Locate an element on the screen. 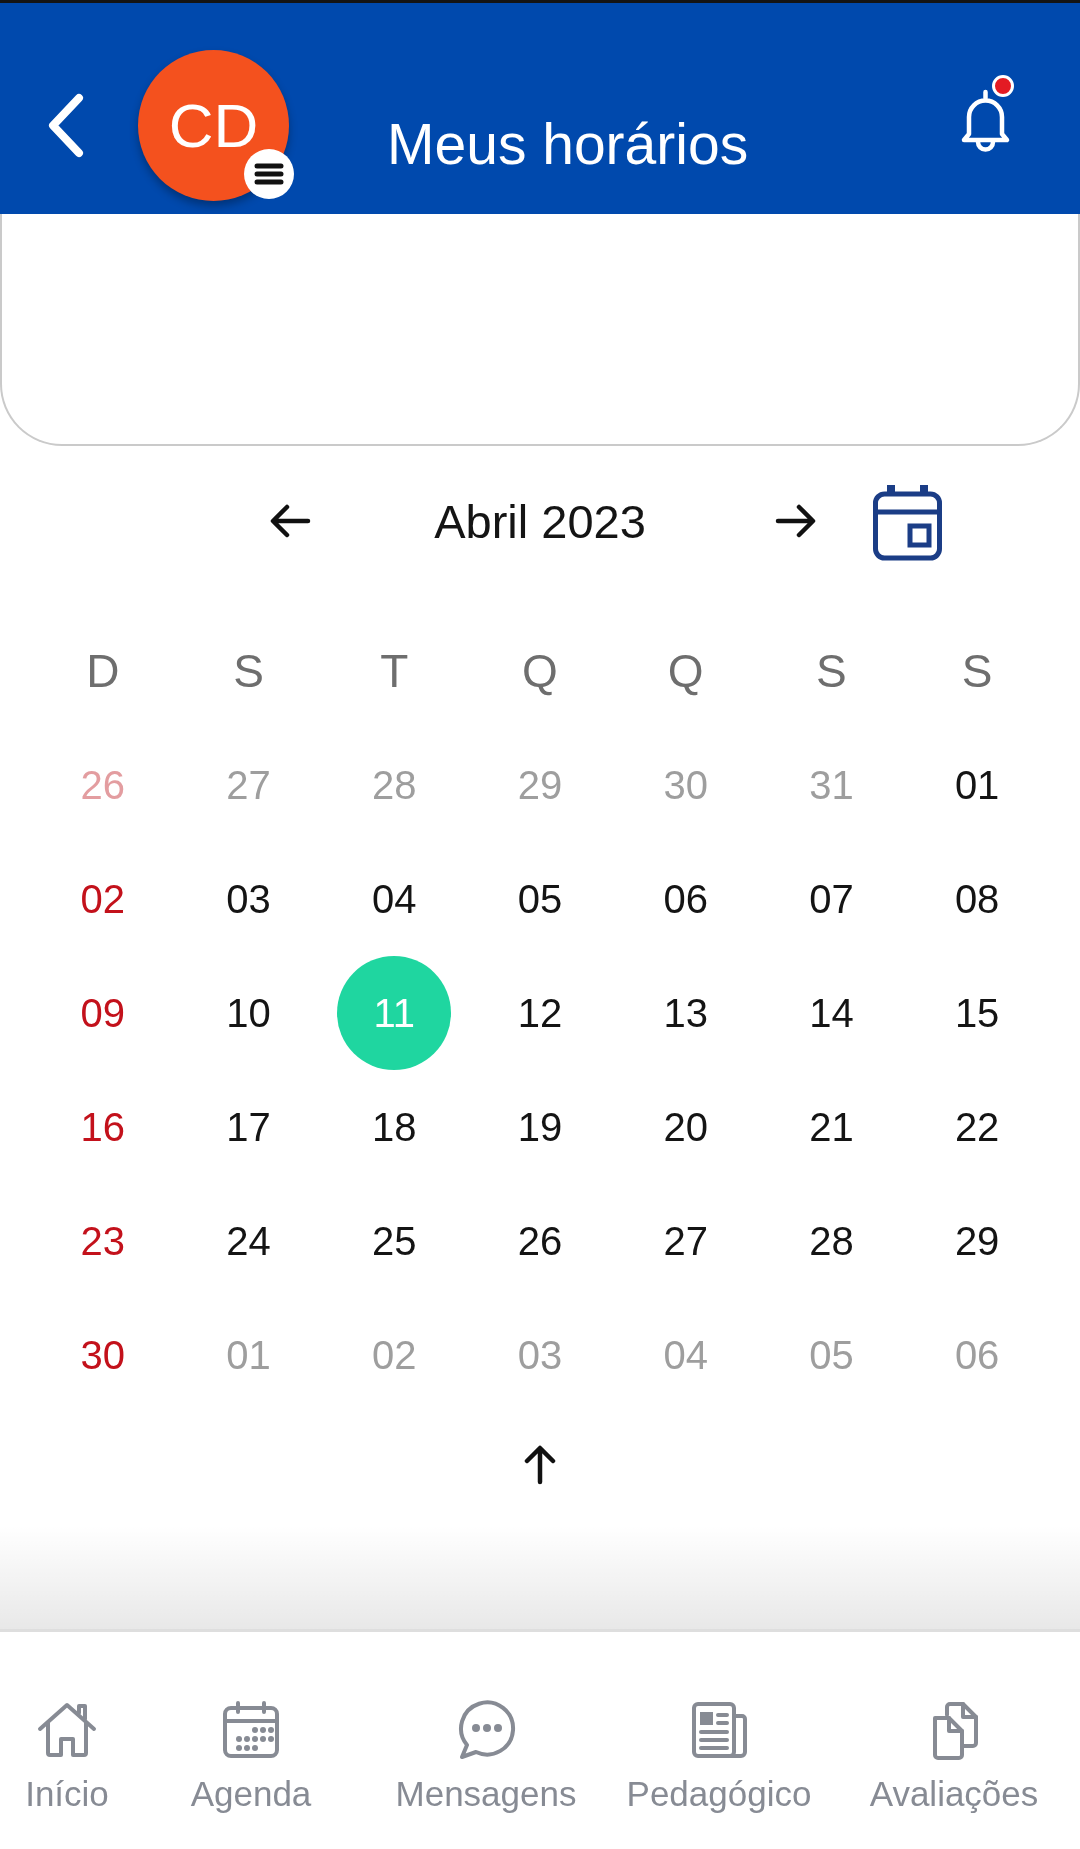 The width and height of the screenshot is (1080, 1849). weekday-label: T is located at coordinates (394, 671).